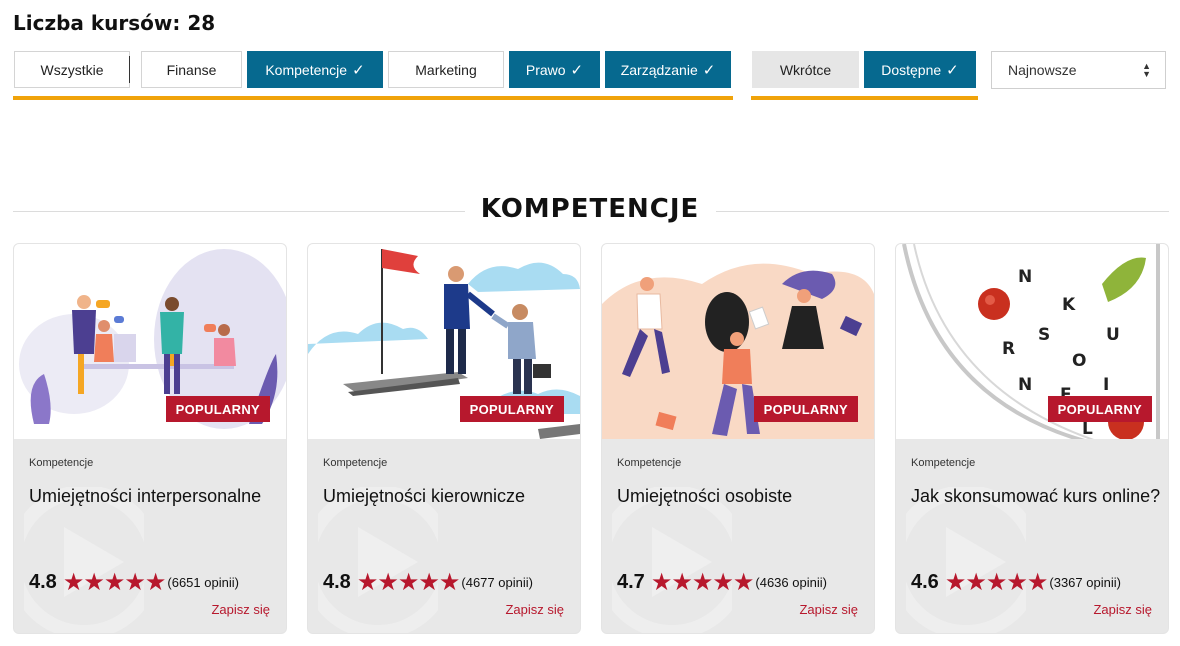 The width and height of the screenshot is (1180, 646). I want to click on filter-label: Wszystkie, so click(72, 69).